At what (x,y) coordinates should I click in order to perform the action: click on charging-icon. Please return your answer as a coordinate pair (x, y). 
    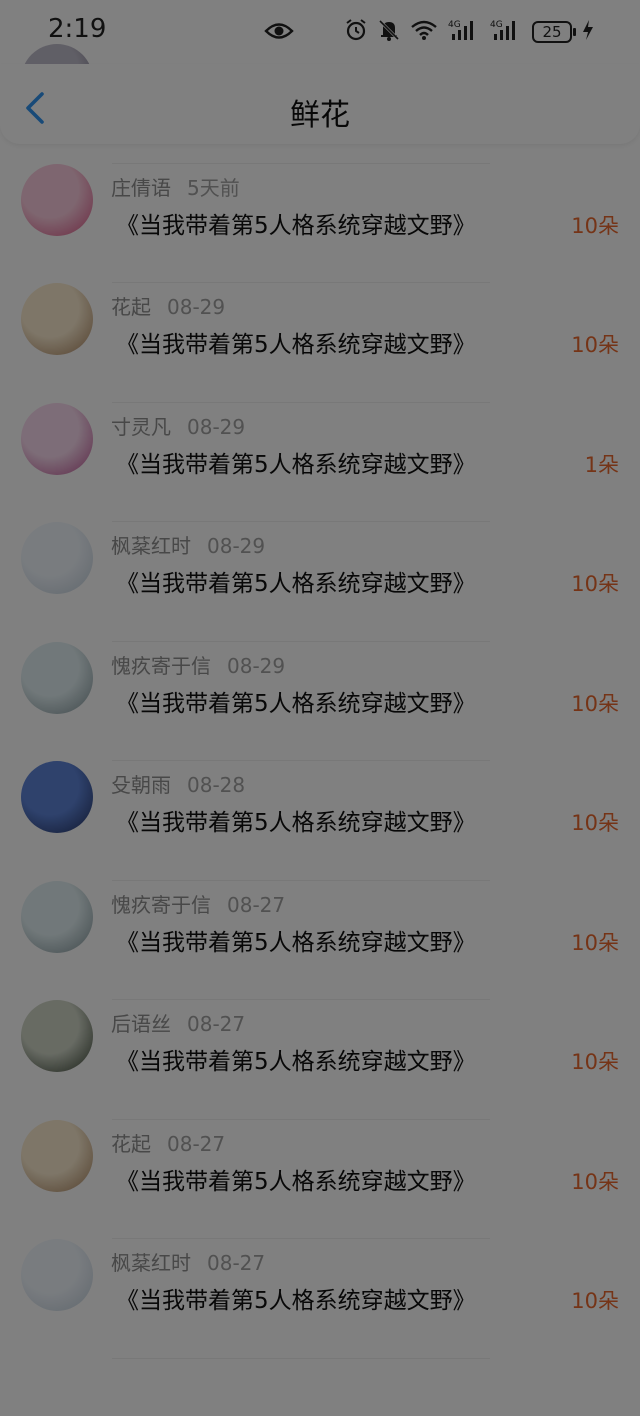
    Looking at the image, I should click on (588, 32).